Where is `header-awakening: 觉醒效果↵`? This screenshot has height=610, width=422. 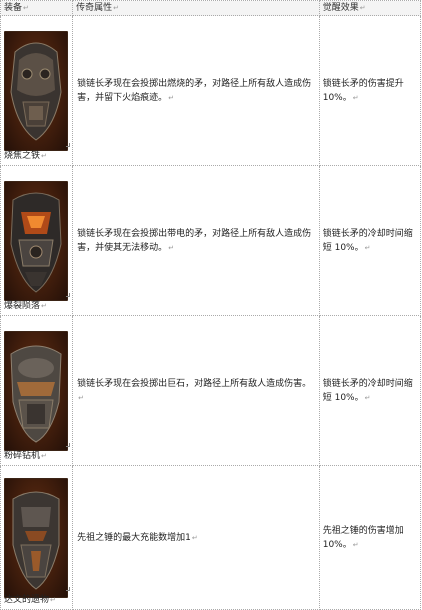 header-awakening: 觉醒效果↵ is located at coordinates (370, 8).